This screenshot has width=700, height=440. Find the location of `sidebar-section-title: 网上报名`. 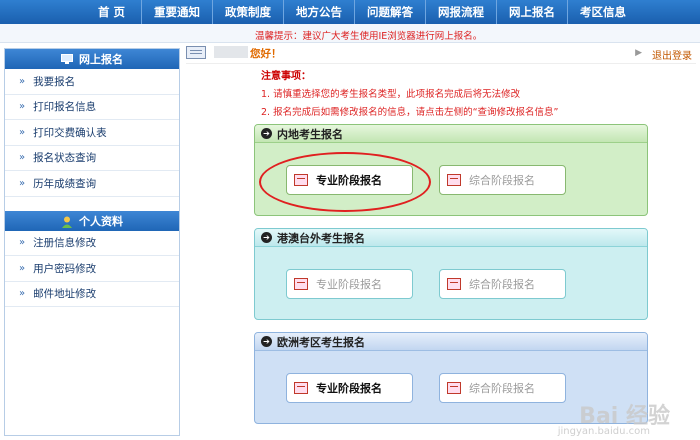

sidebar-section-title: 网上报名 is located at coordinates (101, 59).